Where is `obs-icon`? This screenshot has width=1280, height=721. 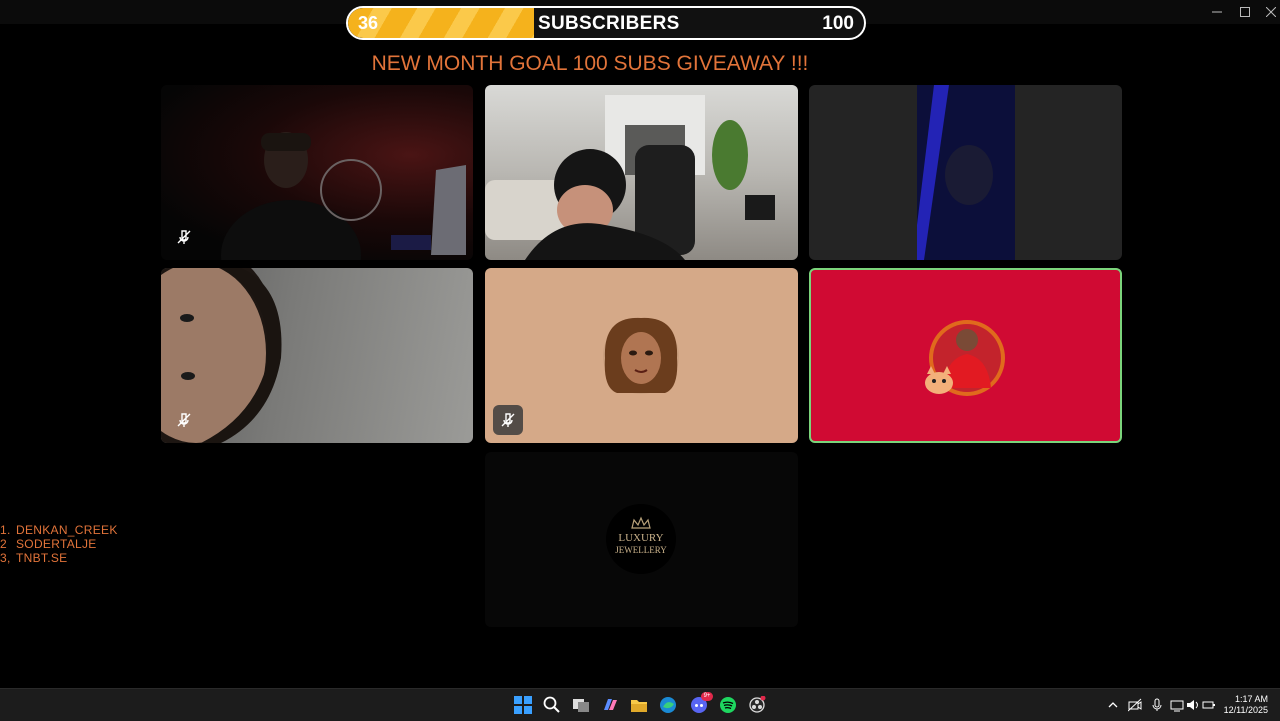
obs-icon is located at coordinates (757, 705).